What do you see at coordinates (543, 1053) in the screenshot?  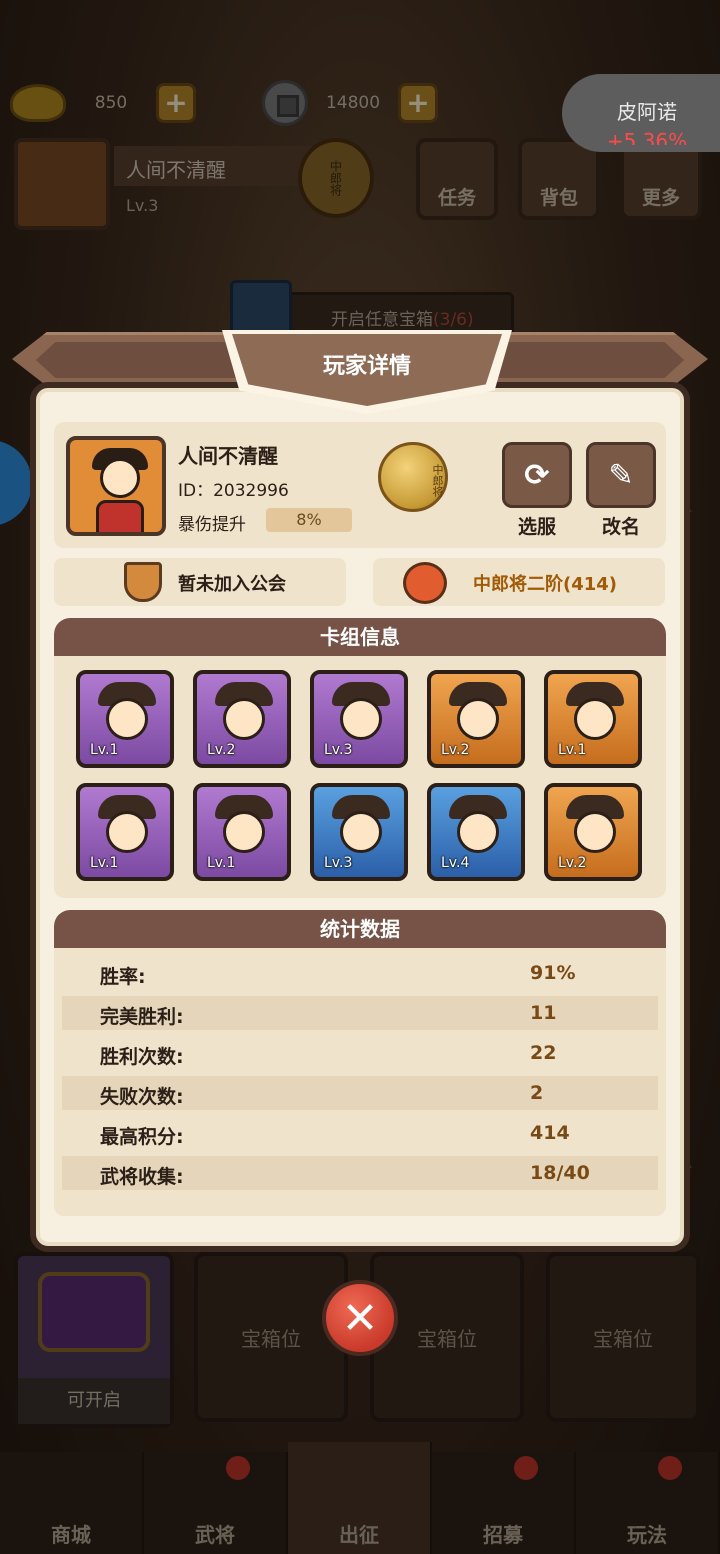 I see `stat-value: 22` at bounding box center [543, 1053].